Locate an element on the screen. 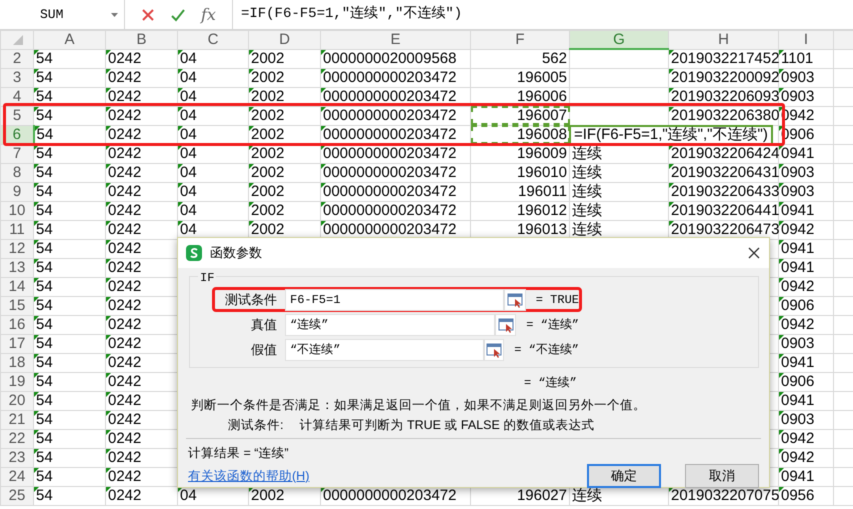 The width and height of the screenshot is (853, 509). row-header: 24 is located at coordinates (17, 476).